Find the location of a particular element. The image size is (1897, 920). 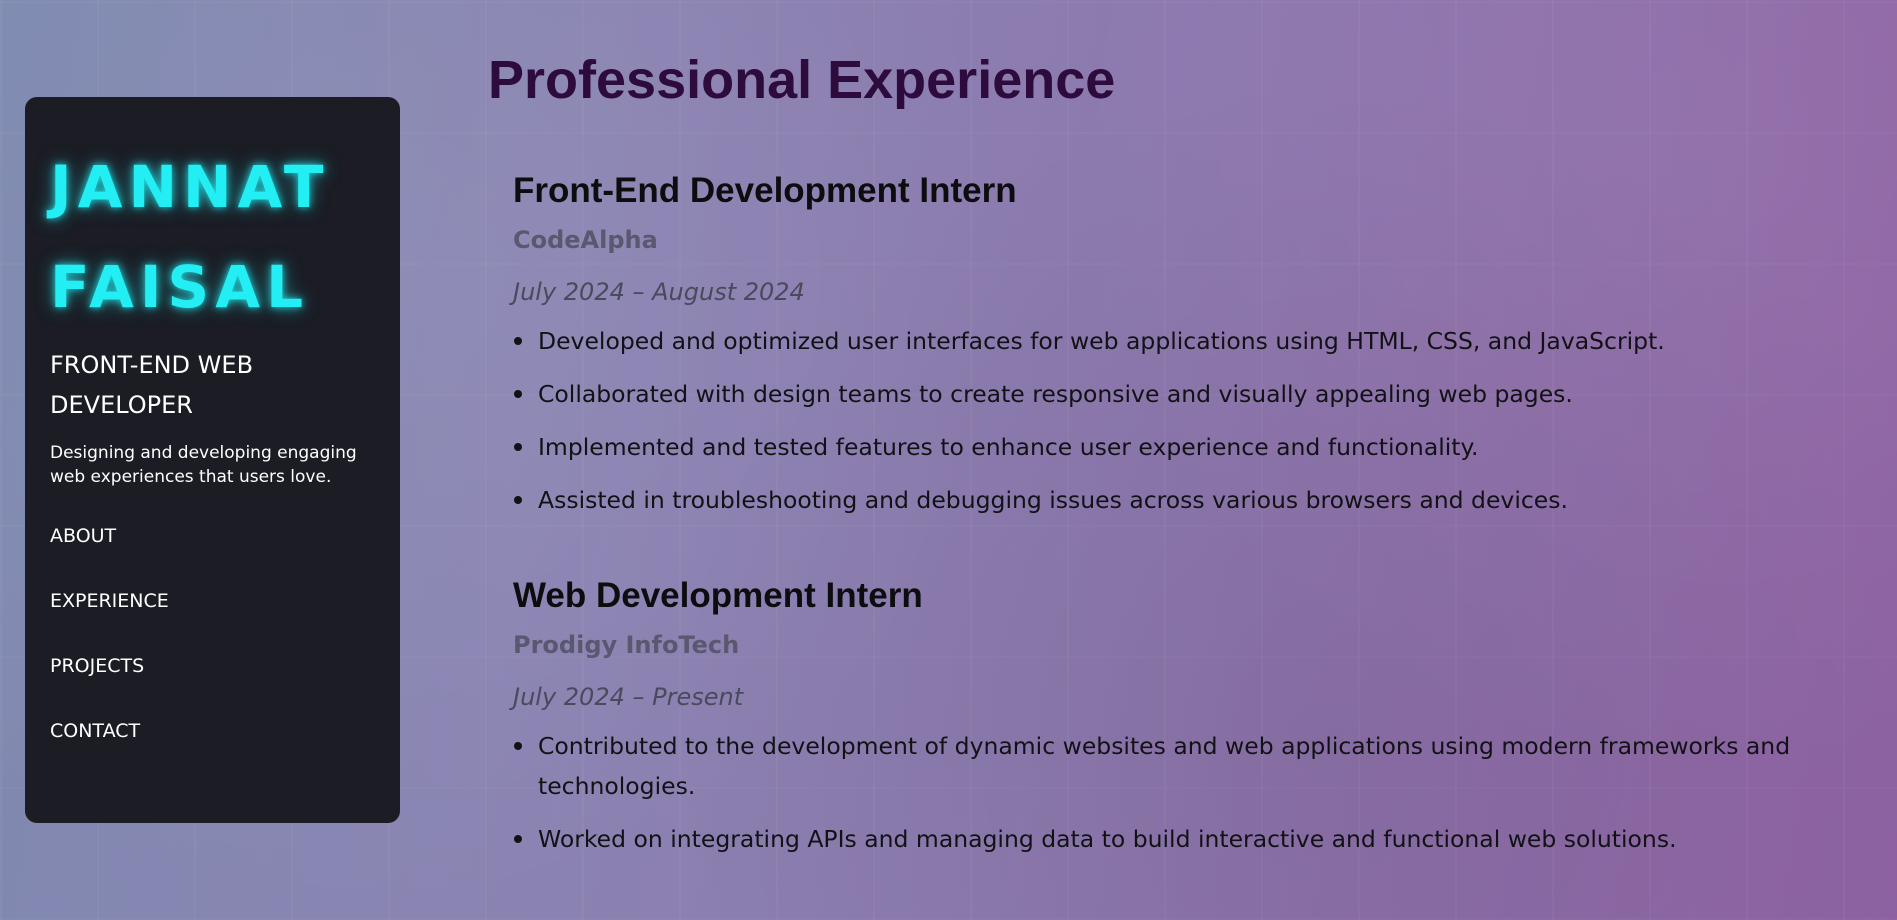

profile-name-last: FAISAL is located at coordinates (180, 287).